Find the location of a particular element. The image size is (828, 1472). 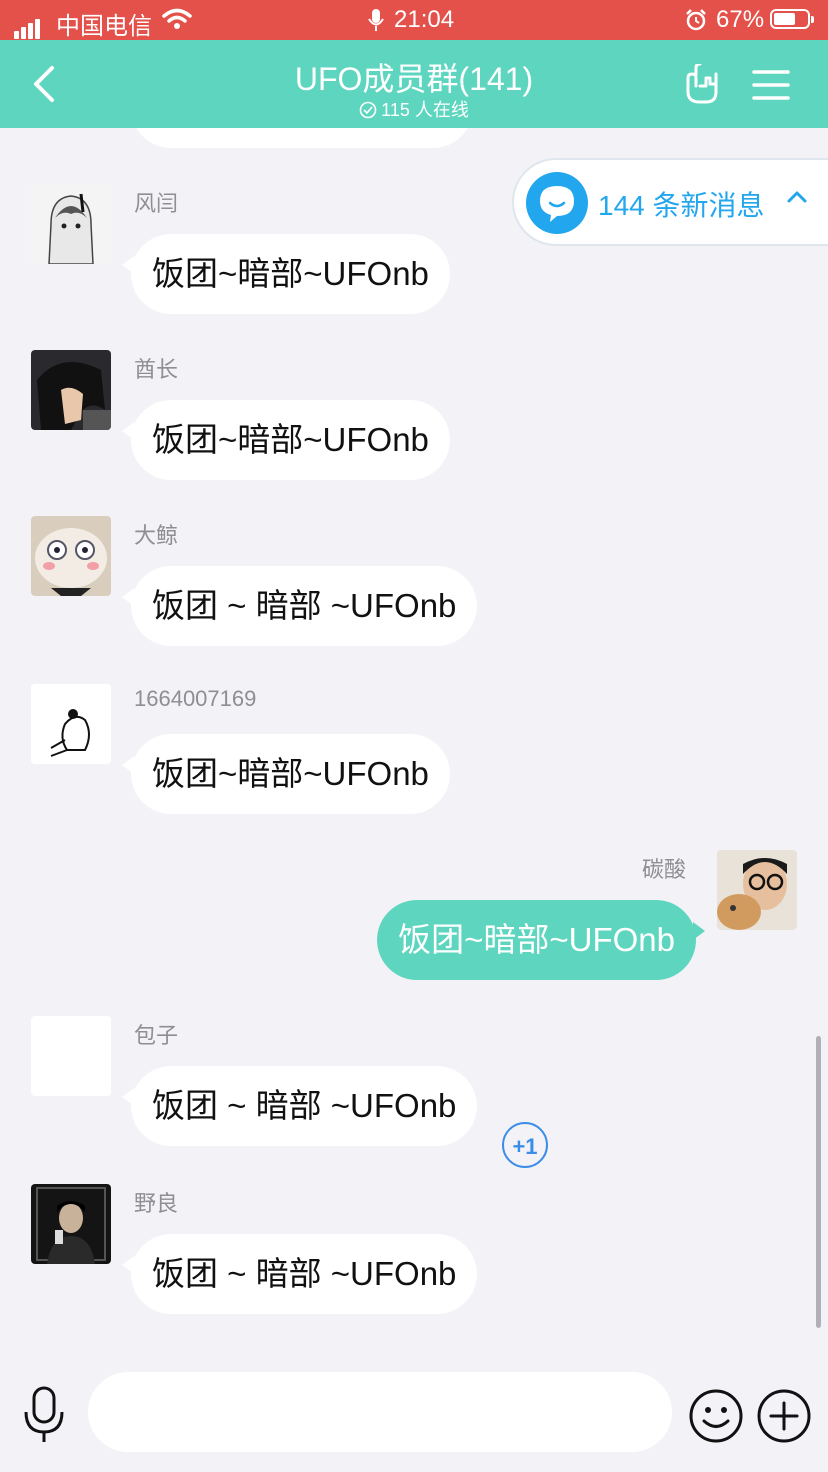

message-bubble-outgoing: 饭团~暗部~UFOnb is located at coordinates (541, 940).